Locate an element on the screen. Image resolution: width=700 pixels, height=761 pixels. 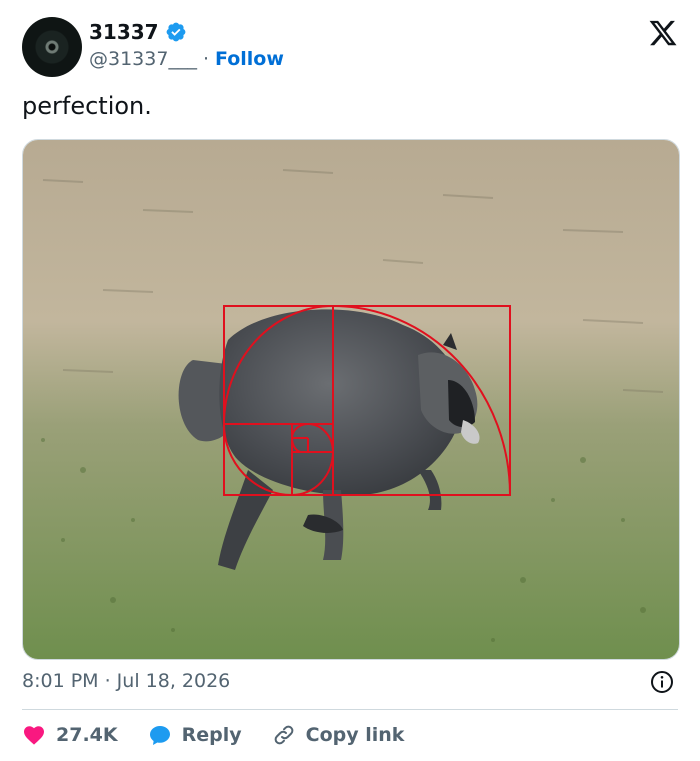
author-name-row: 31337 is located at coordinates (138, 32).